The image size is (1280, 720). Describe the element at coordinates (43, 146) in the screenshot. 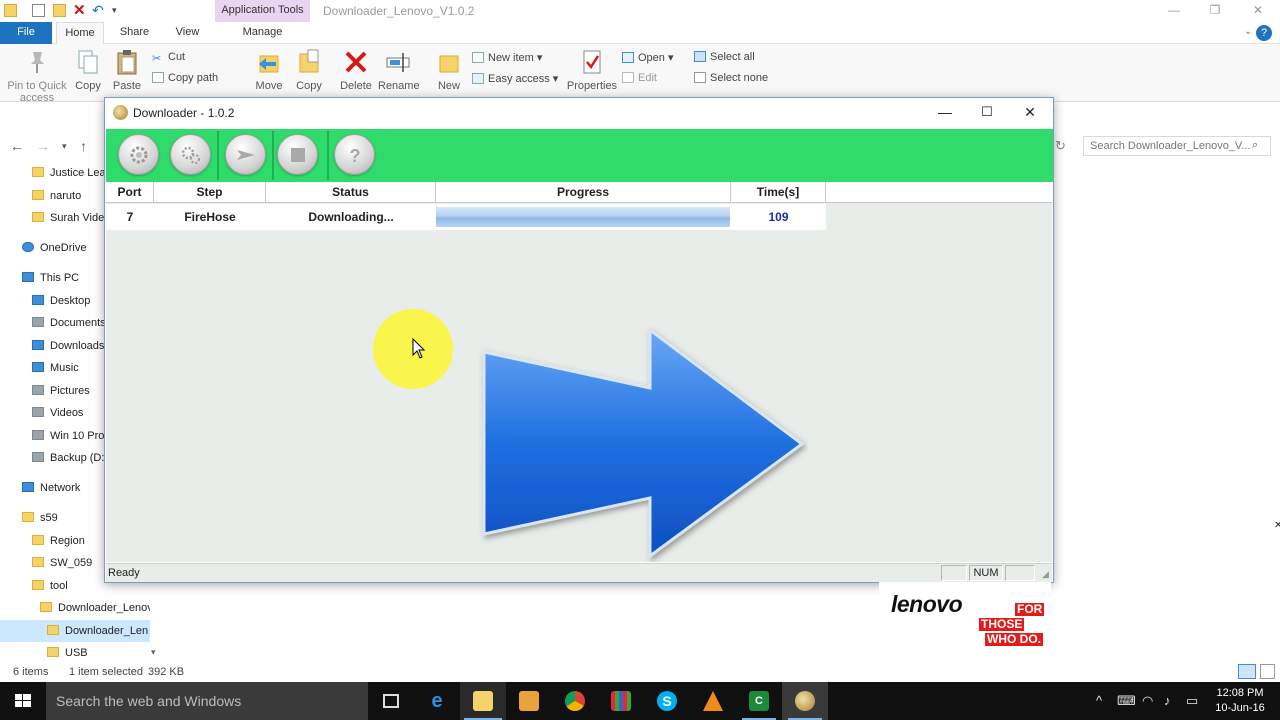

I see `forward-arrow-icon: →` at that location.